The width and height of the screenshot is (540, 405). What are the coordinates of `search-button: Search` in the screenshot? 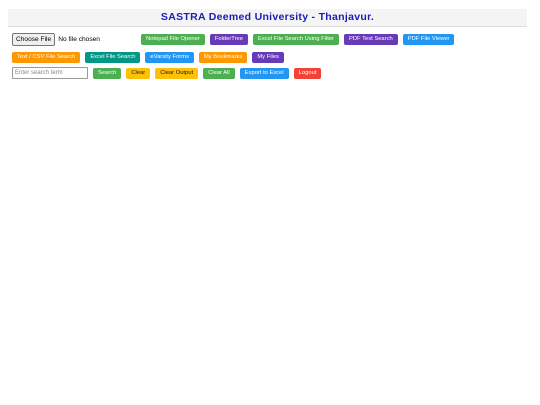 It's located at (107, 73).